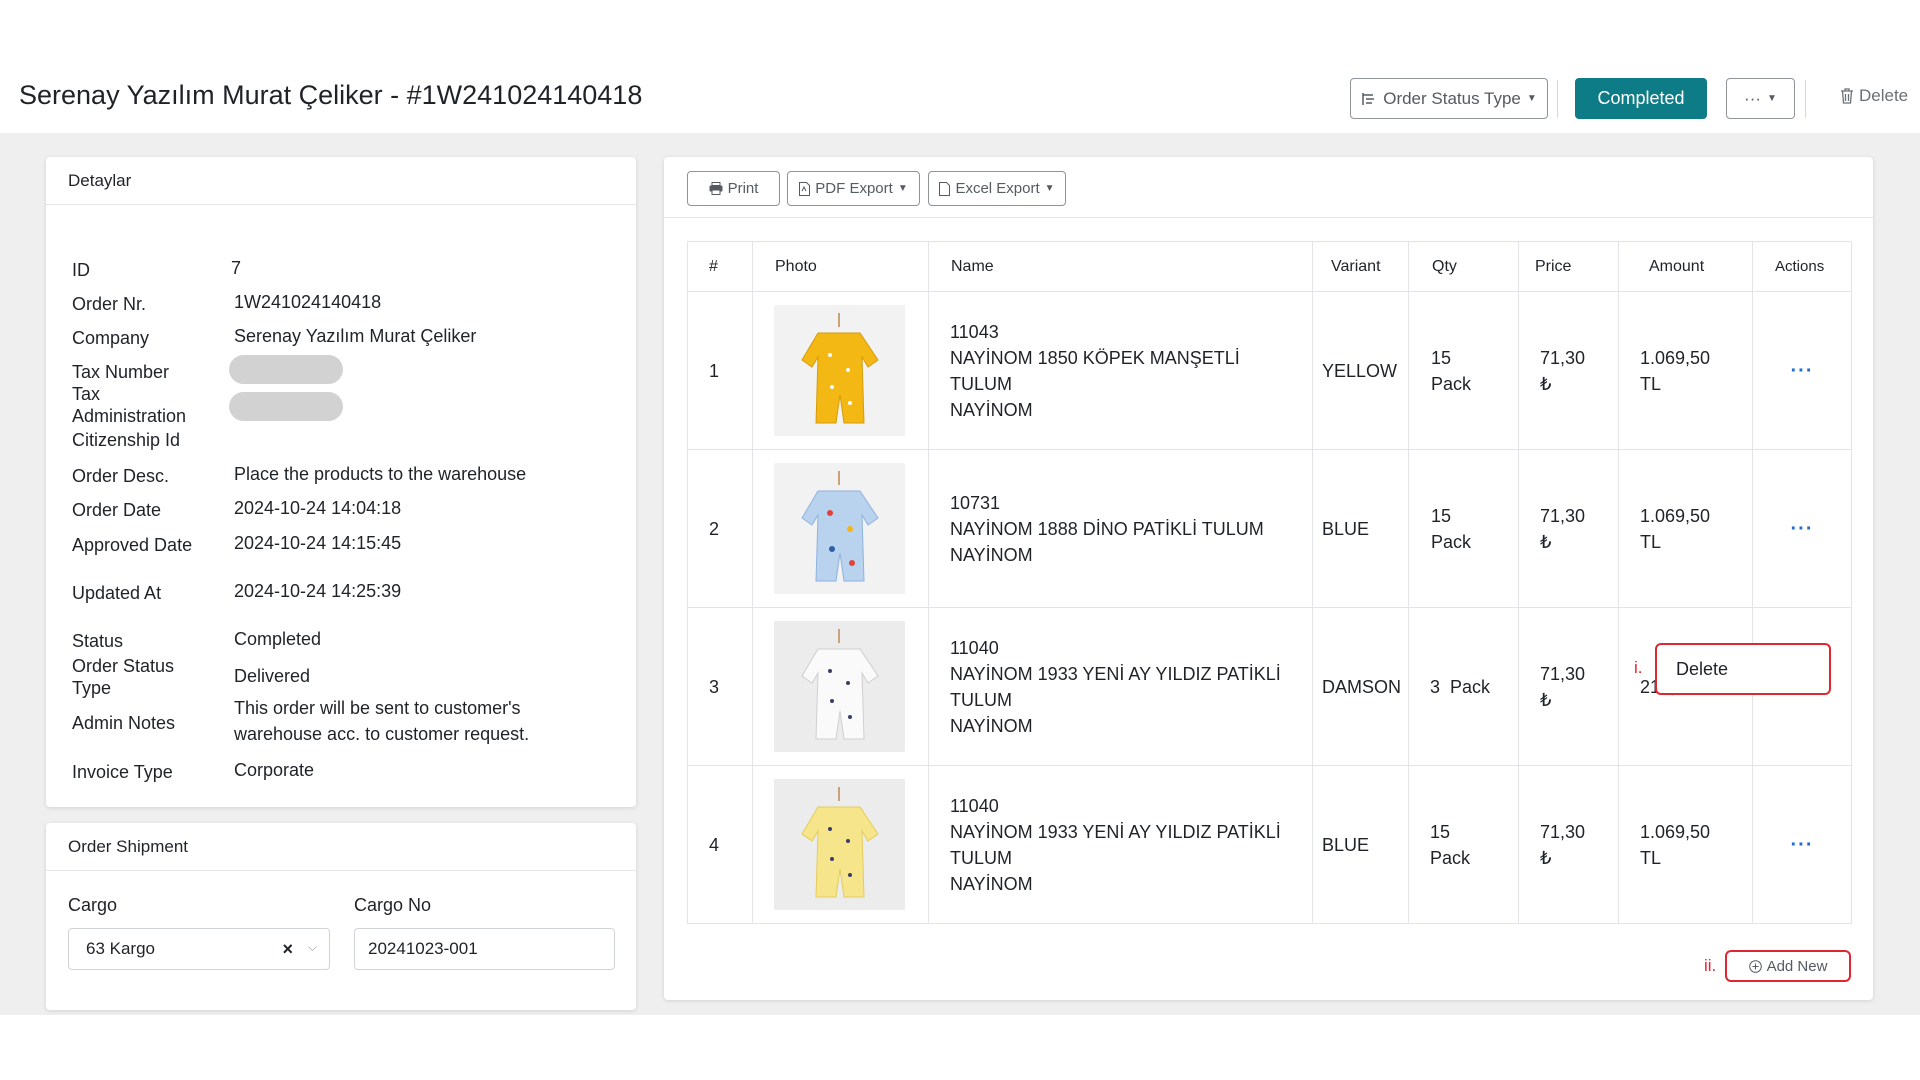 The height and width of the screenshot is (1080, 1920). I want to click on annotation-marker-i: i., so click(1638, 667).